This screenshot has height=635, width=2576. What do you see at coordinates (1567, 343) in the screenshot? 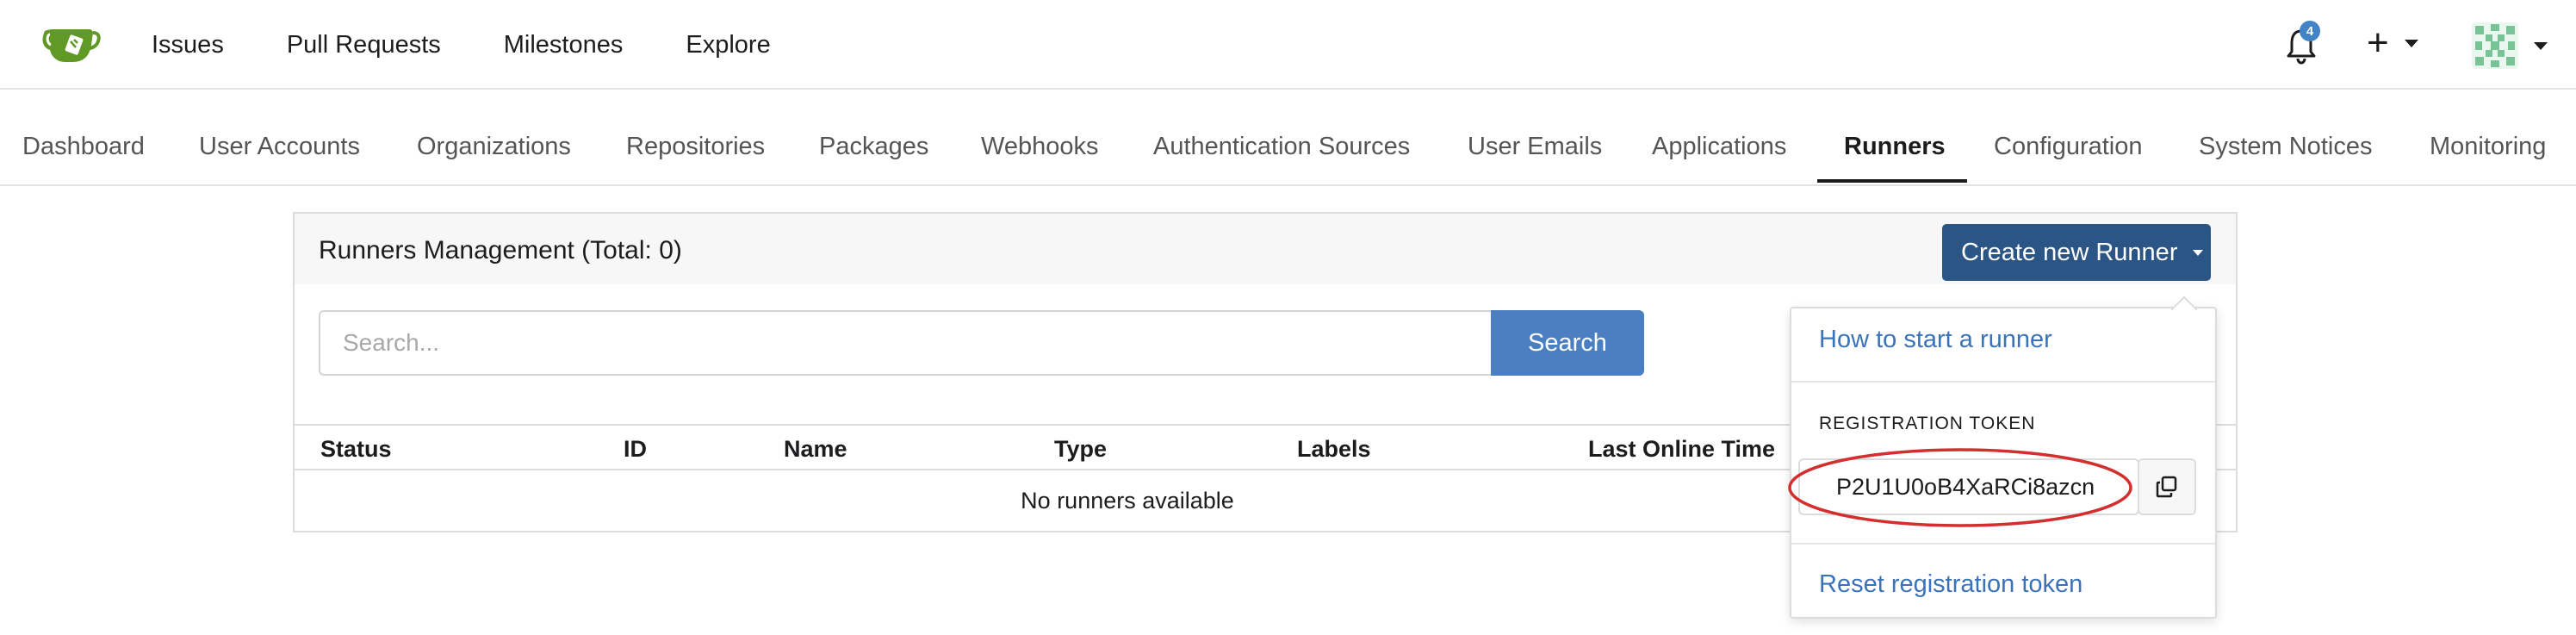
I see `search-button: Search` at bounding box center [1567, 343].